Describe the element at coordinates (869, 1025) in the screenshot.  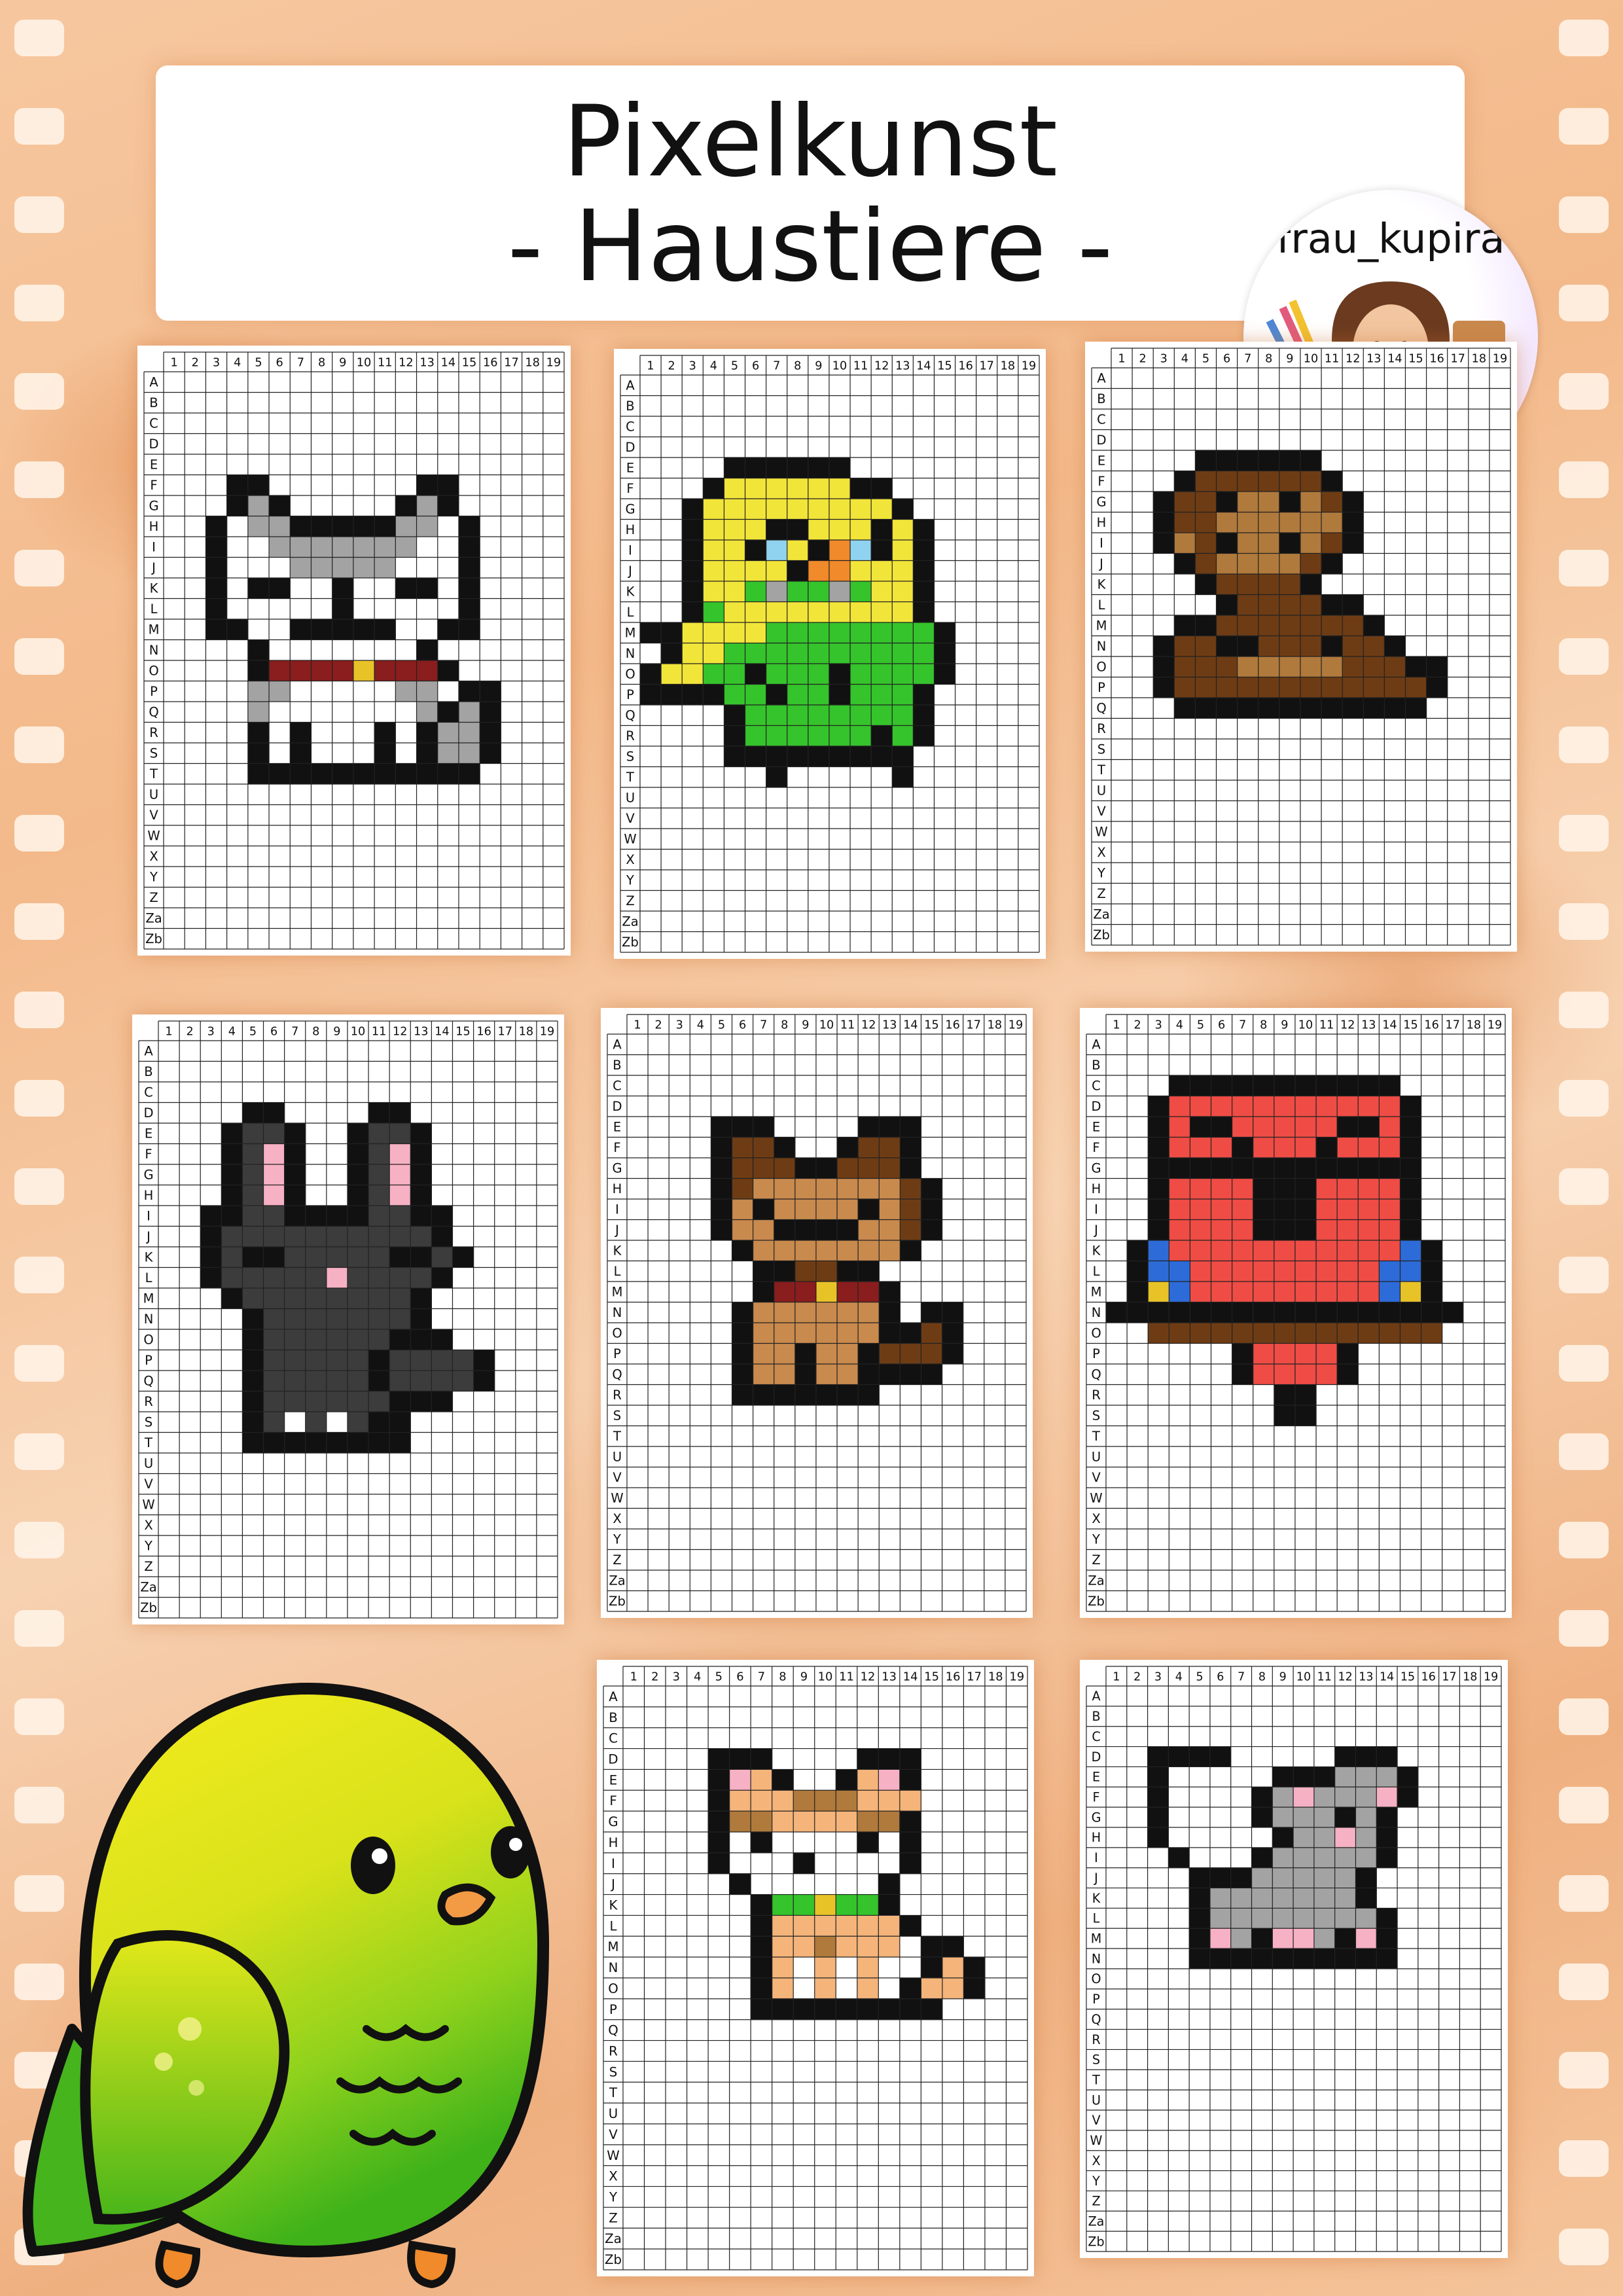
I see `column-label: 12` at that location.